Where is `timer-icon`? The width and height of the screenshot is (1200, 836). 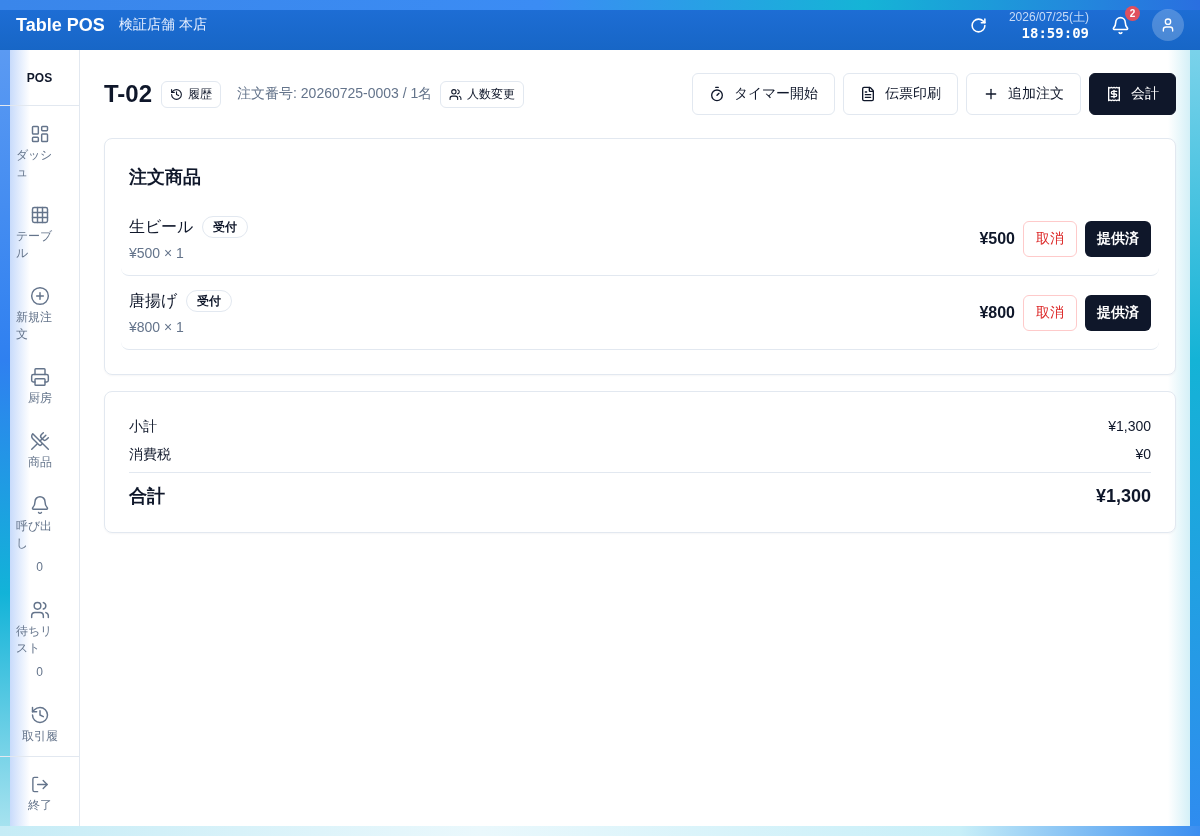
timer-icon is located at coordinates (717, 94).